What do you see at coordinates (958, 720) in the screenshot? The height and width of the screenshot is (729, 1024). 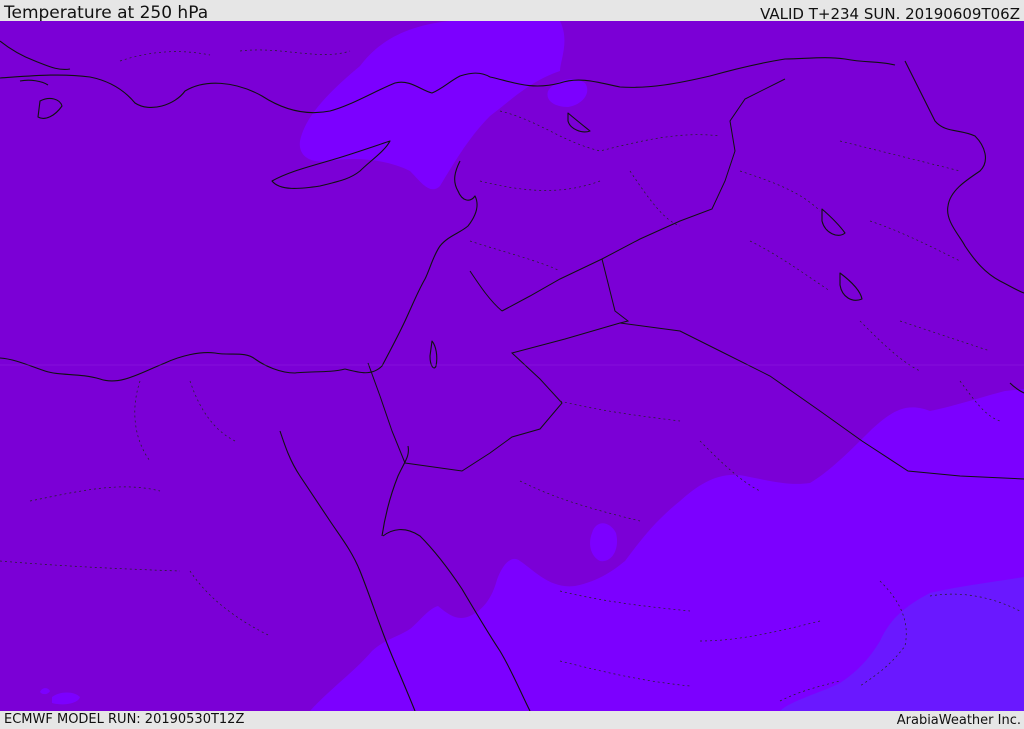 I see `brand-credit: ArabiaWeather Inc.` at bounding box center [958, 720].